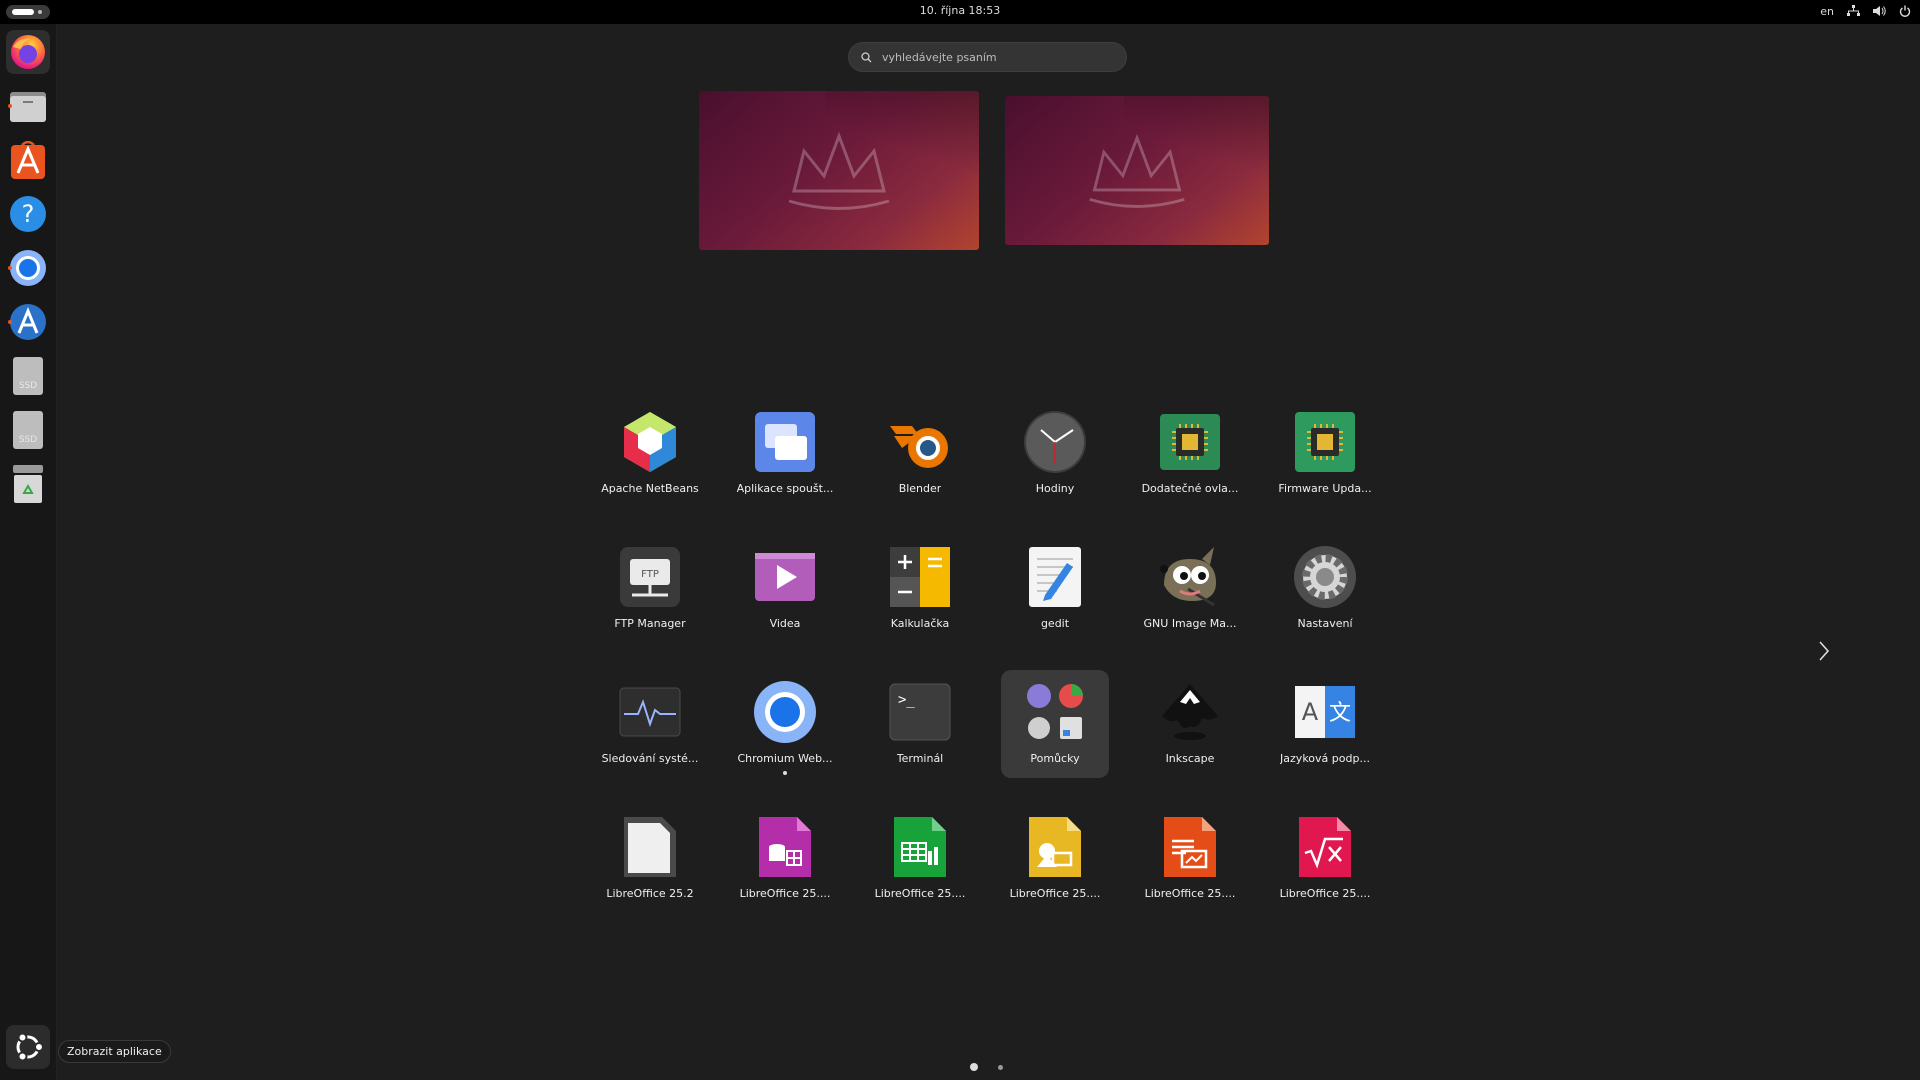 This screenshot has width=1920, height=1080. Describe the element at coordinates (920, 724) in the screenshot. I see `app-terminal: >_ Terminál` at that location.